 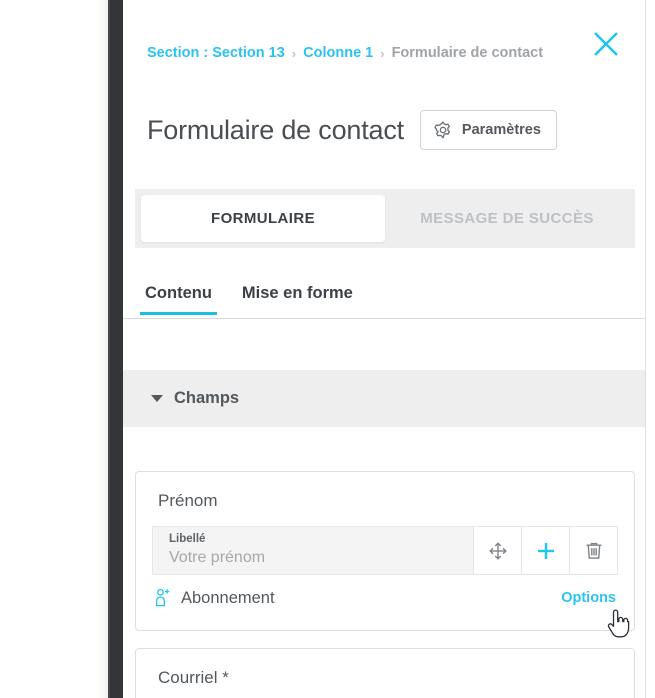 I want to click on tab-contenu: Contenu, so click(x=178, y=298).